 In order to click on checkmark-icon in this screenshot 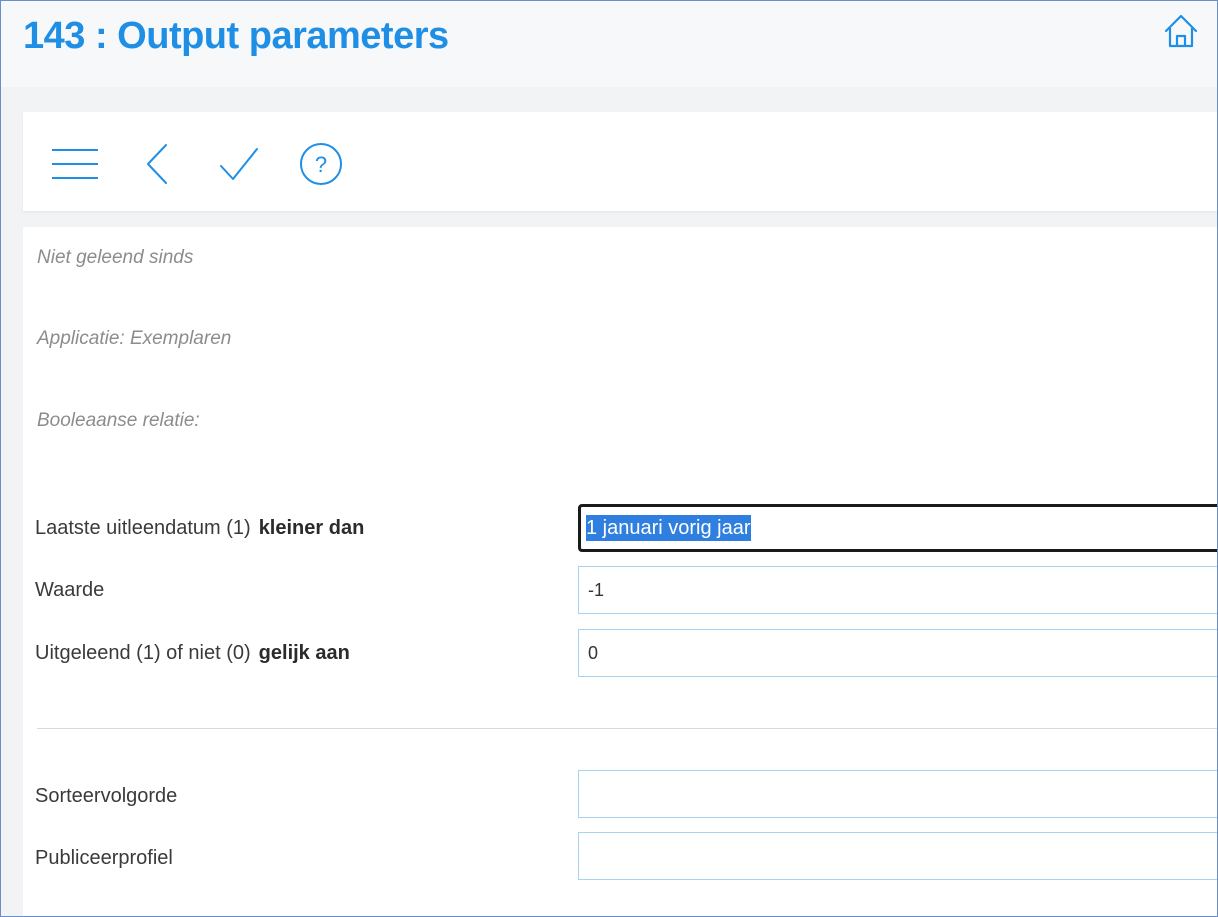, I will do `click(239, 164)`.